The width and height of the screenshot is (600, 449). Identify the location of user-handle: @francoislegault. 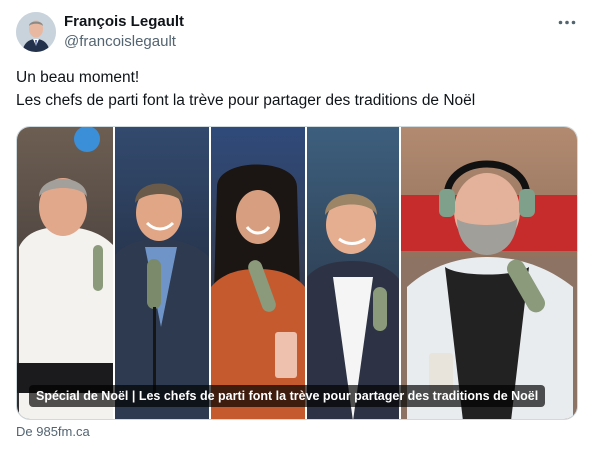
(124, 42).